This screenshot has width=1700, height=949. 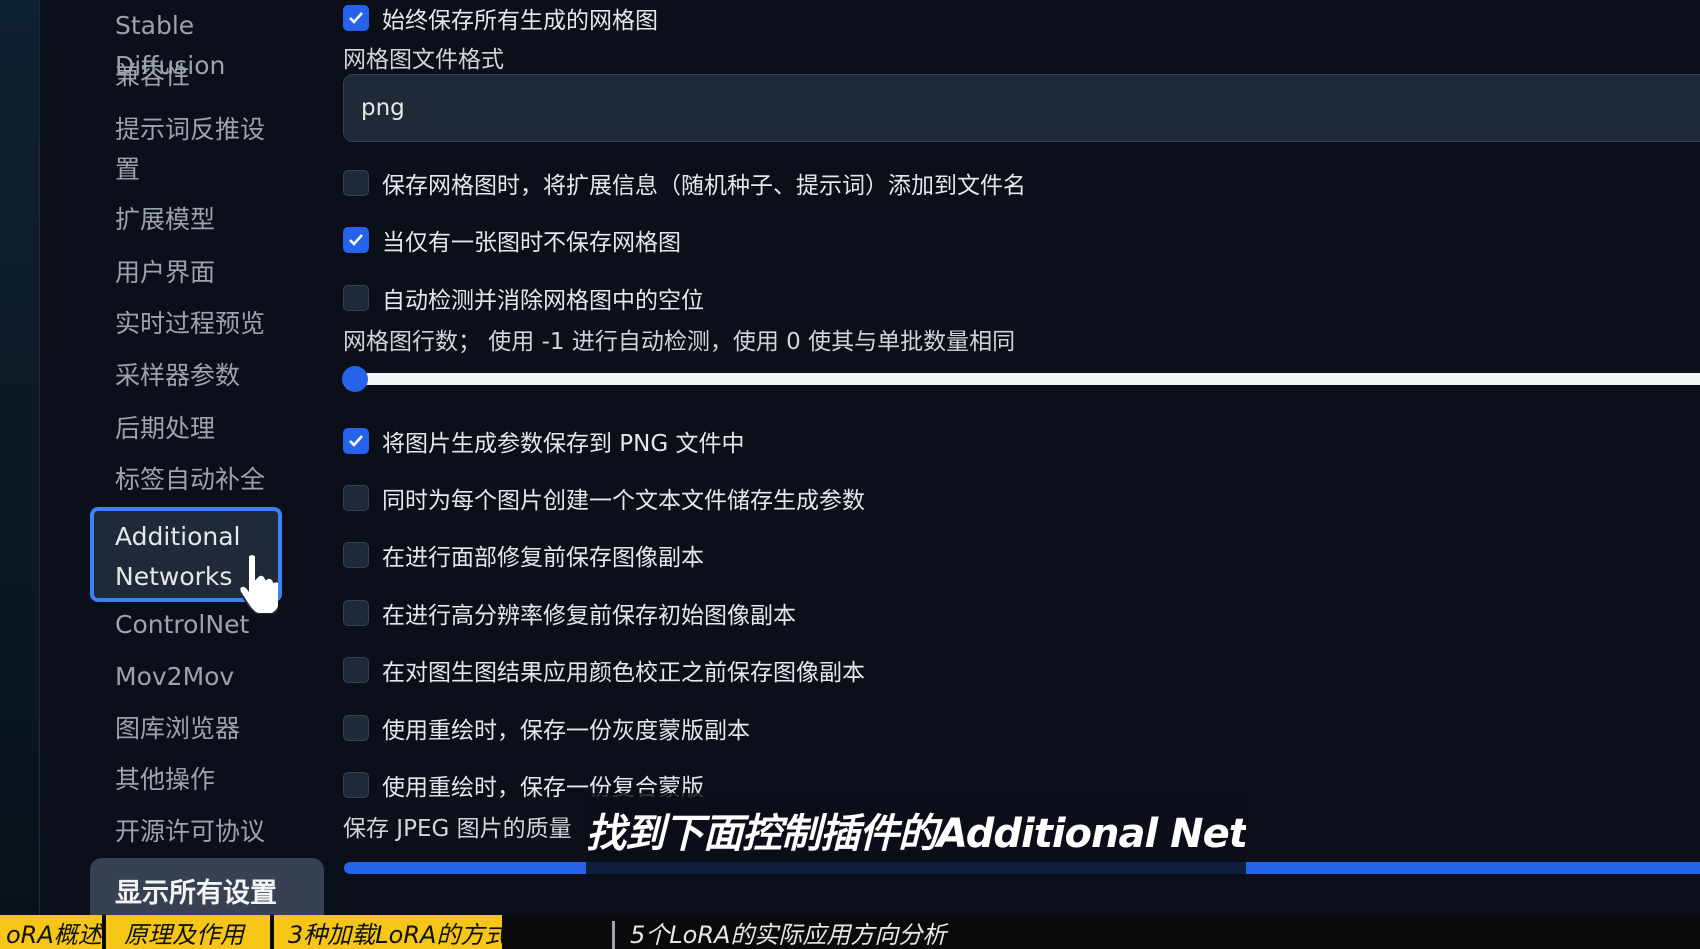 I want to click on checkbox-label: 当仅有一张图时不保存网格图, so click(x=531, y=243).